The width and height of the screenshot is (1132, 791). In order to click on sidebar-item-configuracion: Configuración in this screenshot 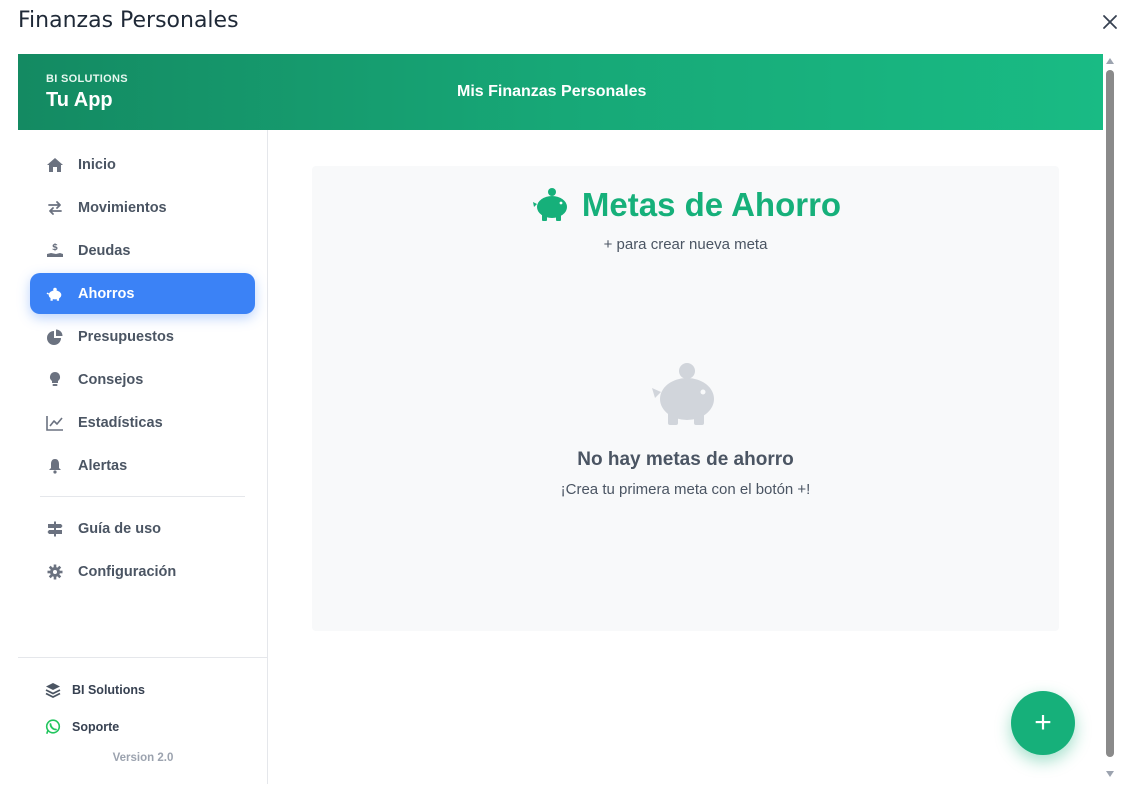, I will do `click(142, 571)`.